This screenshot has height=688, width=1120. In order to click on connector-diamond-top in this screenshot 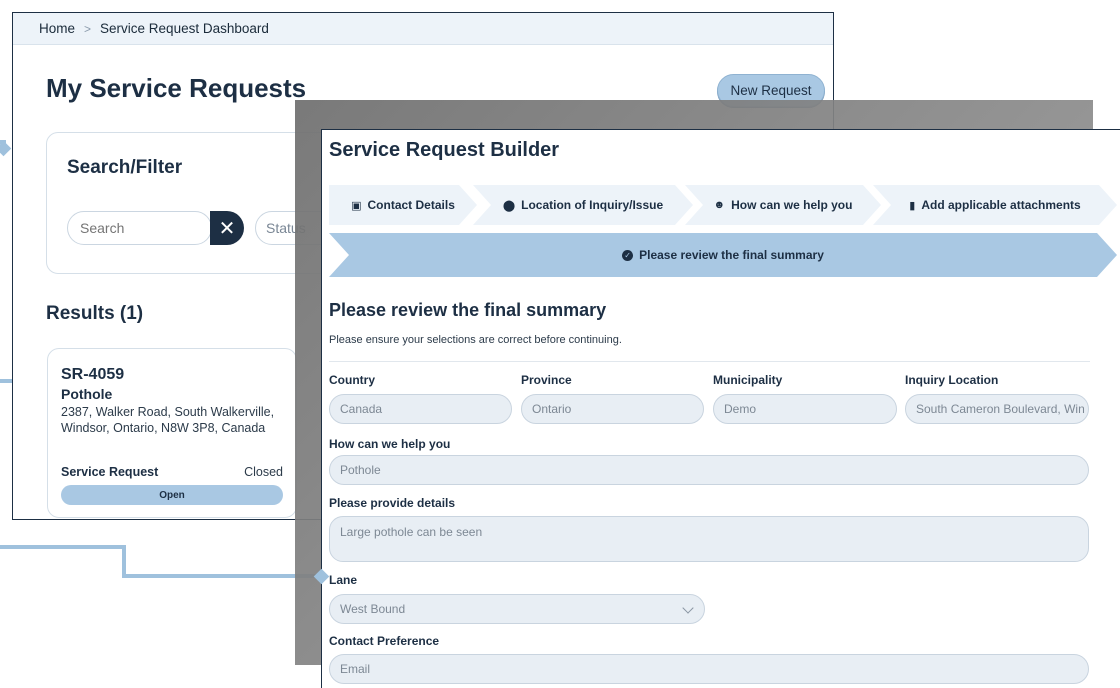, I will do `click(6, 148)`.